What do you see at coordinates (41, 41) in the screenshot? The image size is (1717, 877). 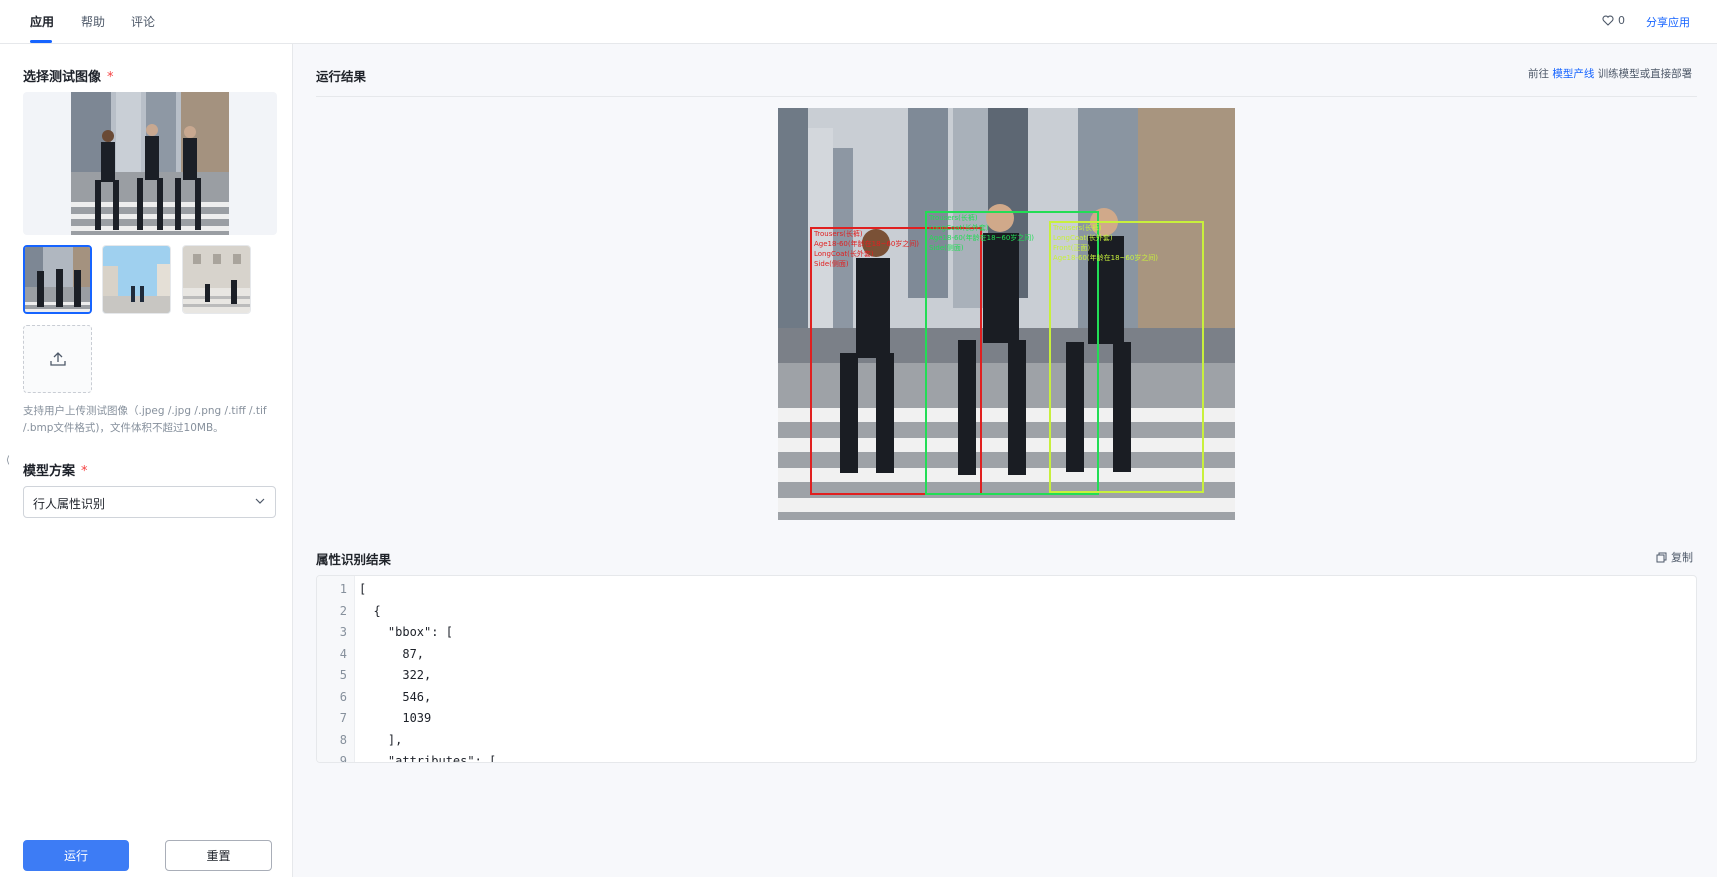 I see `active-tab-indicator` at bounding box center [41, 41].